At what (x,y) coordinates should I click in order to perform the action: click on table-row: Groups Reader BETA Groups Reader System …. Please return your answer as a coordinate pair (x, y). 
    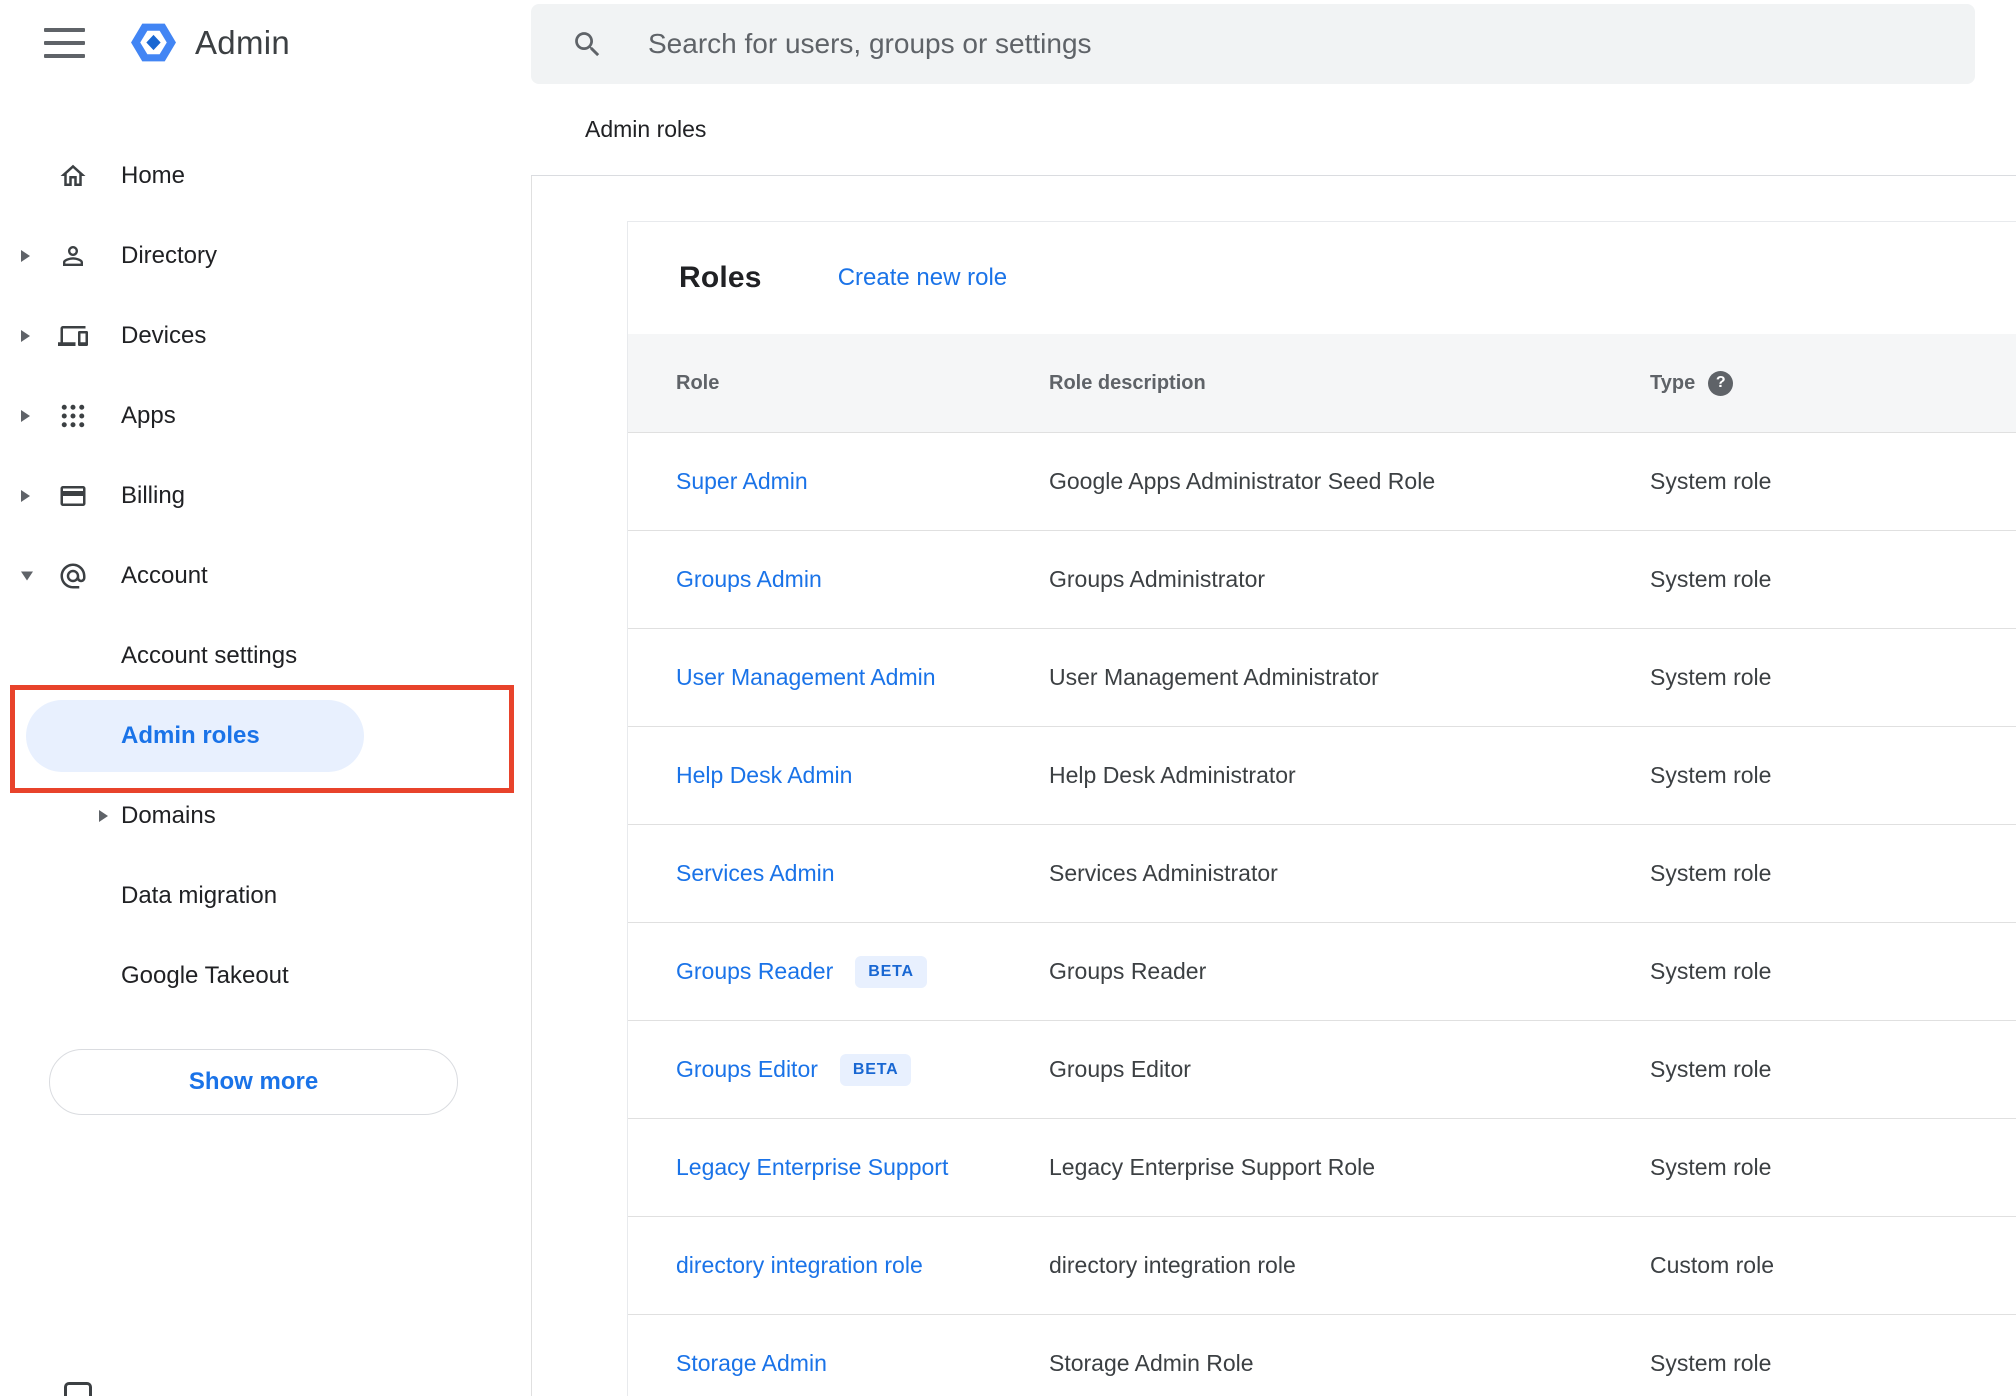
    Looking at the image, I should click on (1322, 972).